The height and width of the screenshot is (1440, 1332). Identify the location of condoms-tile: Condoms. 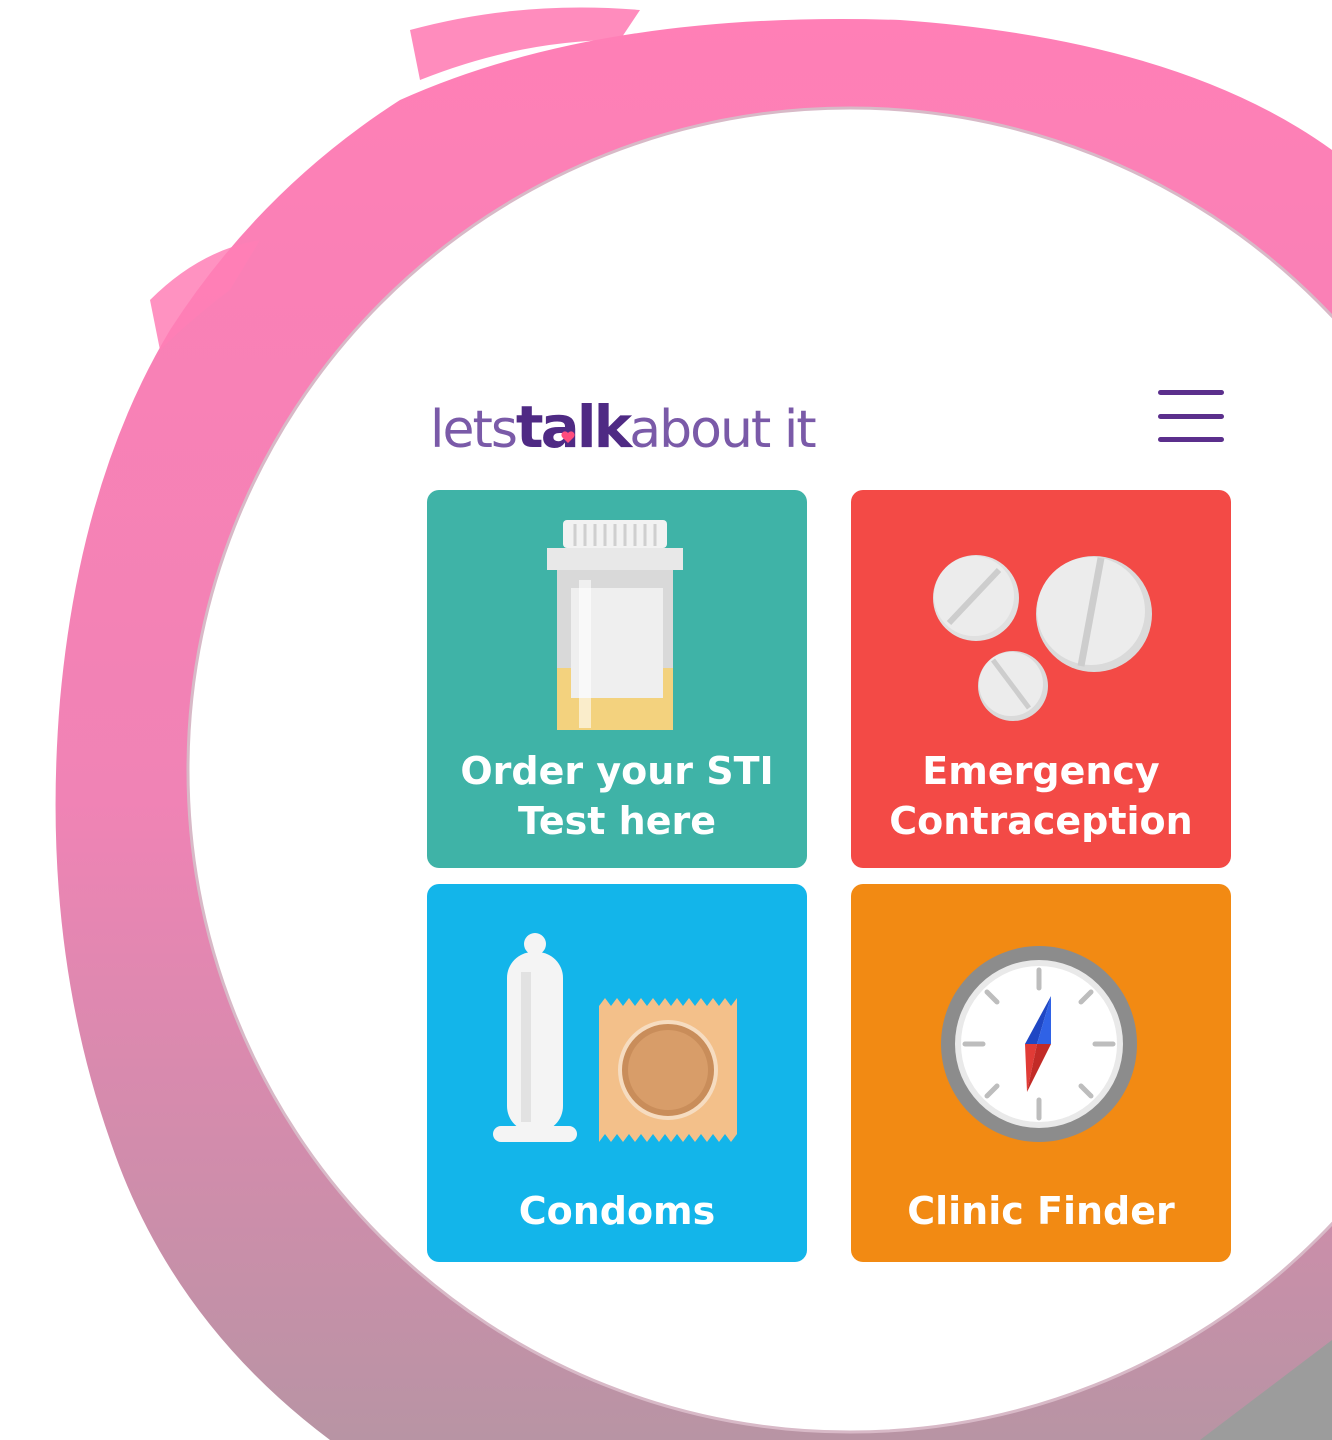
(617, 1073).